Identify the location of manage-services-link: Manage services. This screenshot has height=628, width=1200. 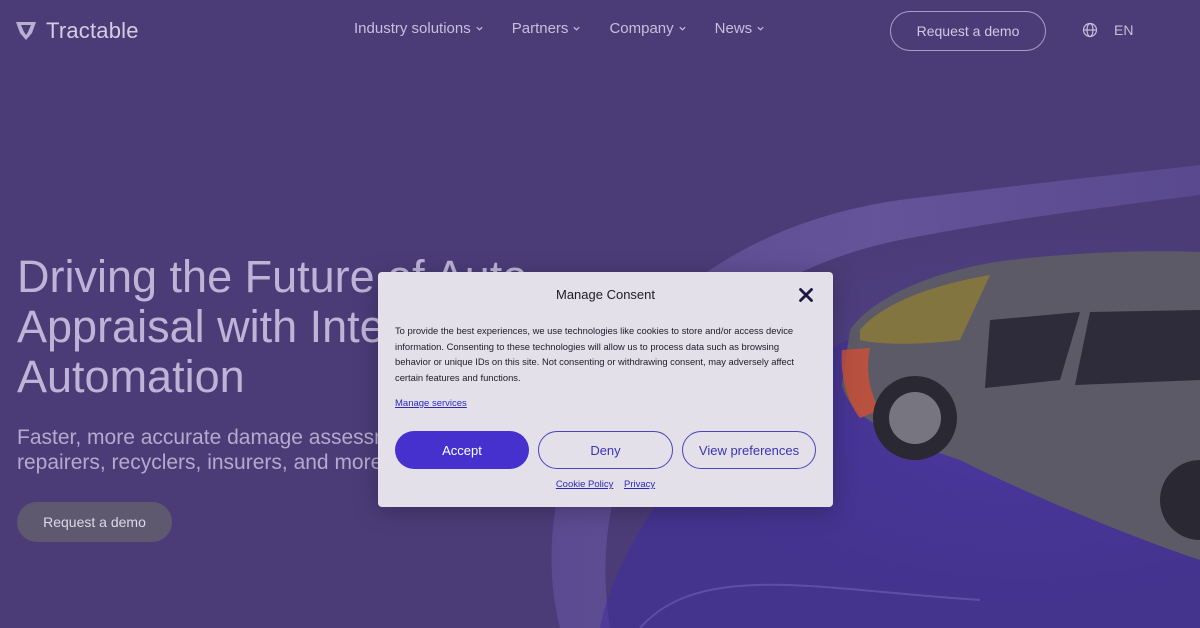
(431, 403).